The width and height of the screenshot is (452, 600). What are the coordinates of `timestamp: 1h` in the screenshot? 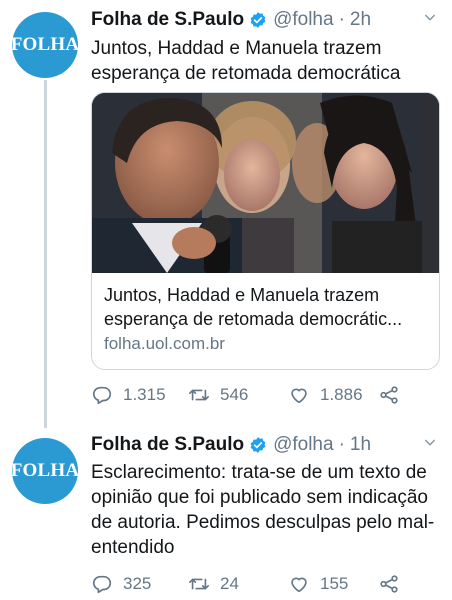 It's located at (360, 445).